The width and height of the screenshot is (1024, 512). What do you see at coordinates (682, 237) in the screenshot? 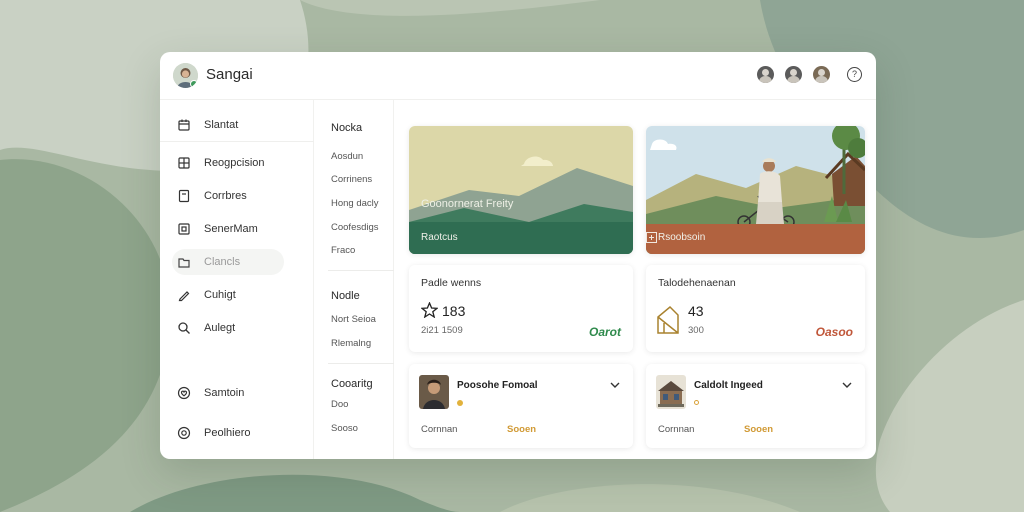
I see `hero-card-caption: Rsoobsoin` at bounding box center [682, 237].